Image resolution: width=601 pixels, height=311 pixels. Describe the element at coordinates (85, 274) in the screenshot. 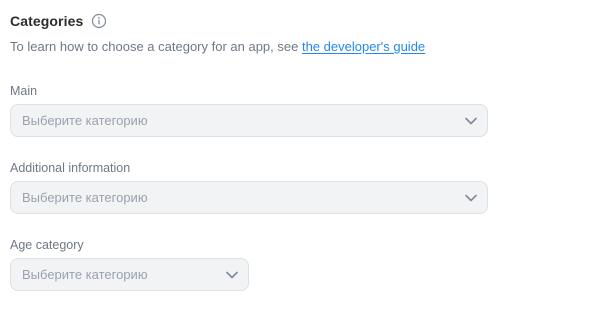

I see `age-category-placeholder: Выберите категорию` at that location.